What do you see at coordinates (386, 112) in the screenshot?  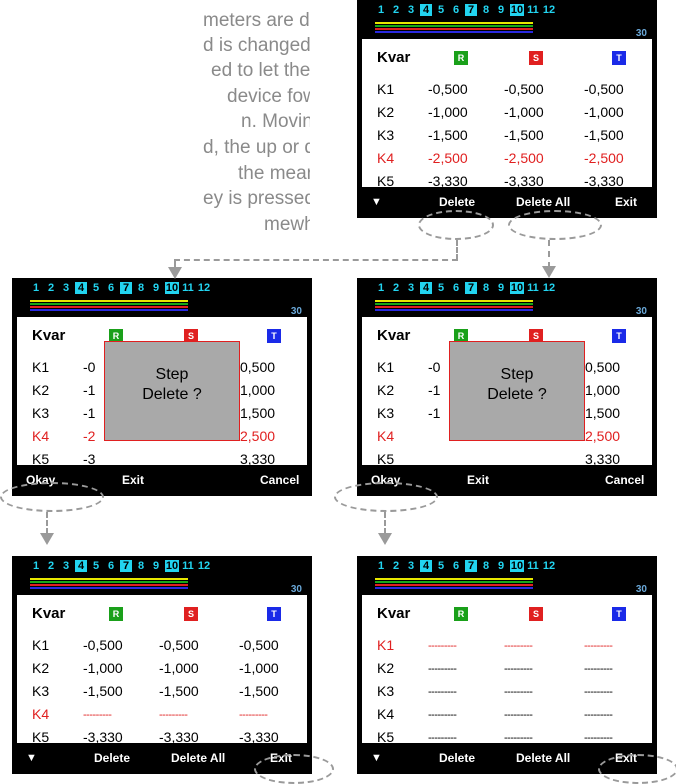 I see `step-label: K2` at bounding box center [386, 112].